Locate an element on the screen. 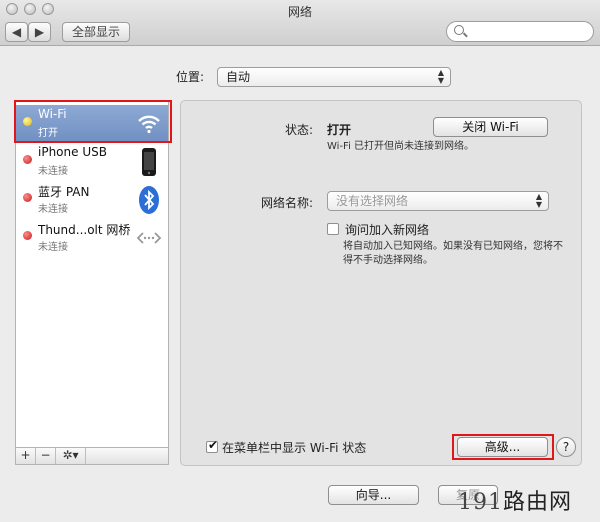 Image resolution: width=600 pixels, height=522 pixels. search-icon is located at coordinates (459, 30).